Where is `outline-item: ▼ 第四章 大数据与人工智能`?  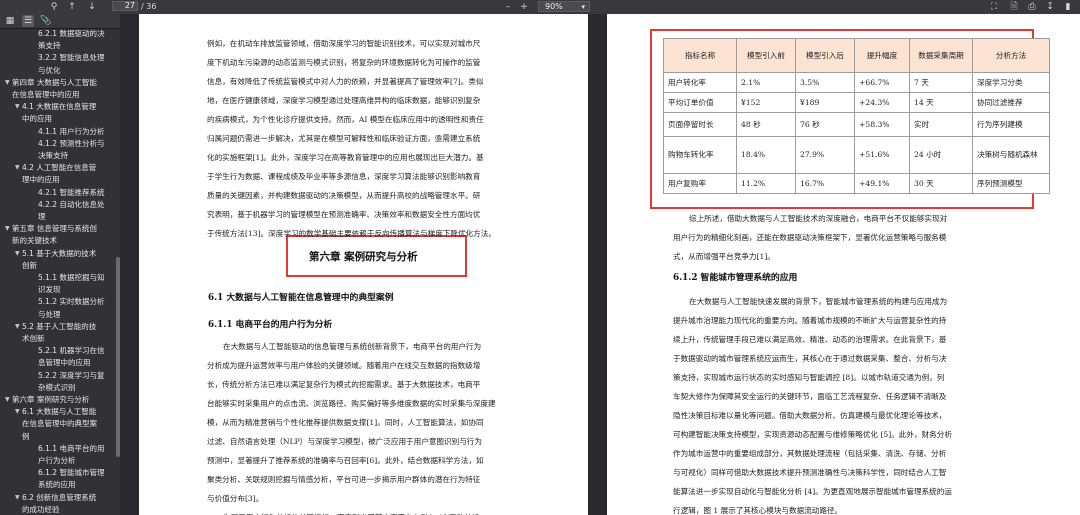
outline-item: ▼ 第四章 大数据与人工智能 is located at coordinates (51, 82).